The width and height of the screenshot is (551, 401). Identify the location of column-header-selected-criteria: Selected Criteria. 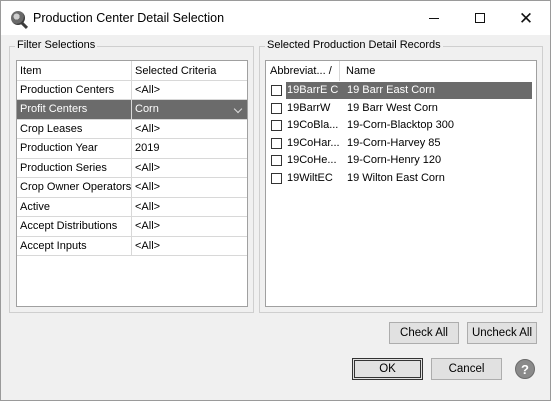
(189, 70).